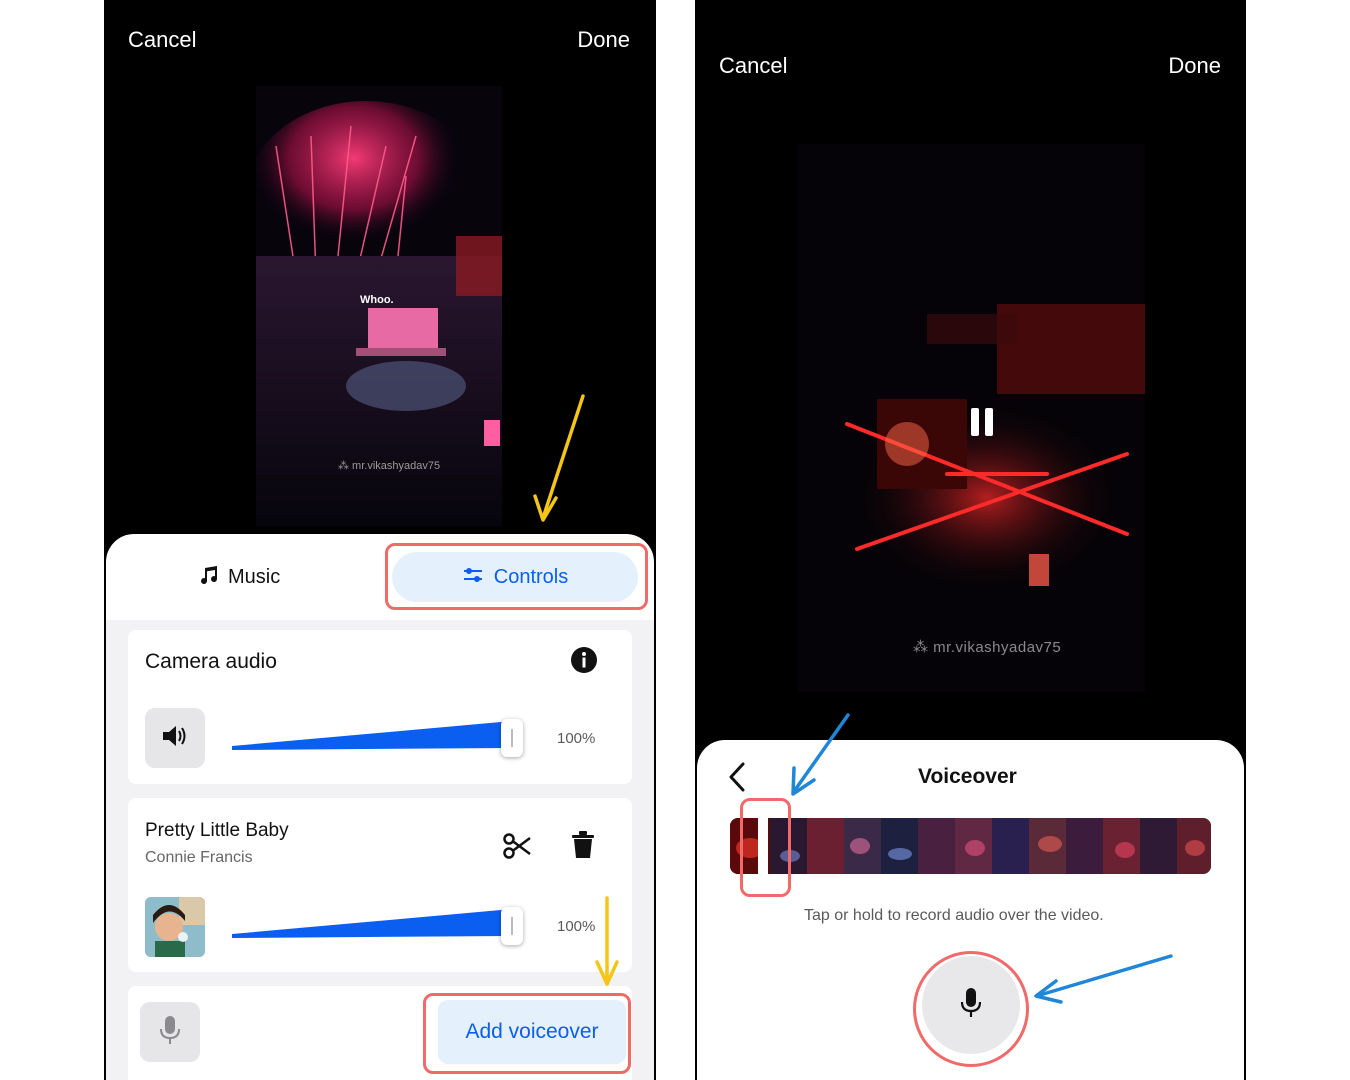  I want to click on video-caption: Whoo., so click(377, 300).